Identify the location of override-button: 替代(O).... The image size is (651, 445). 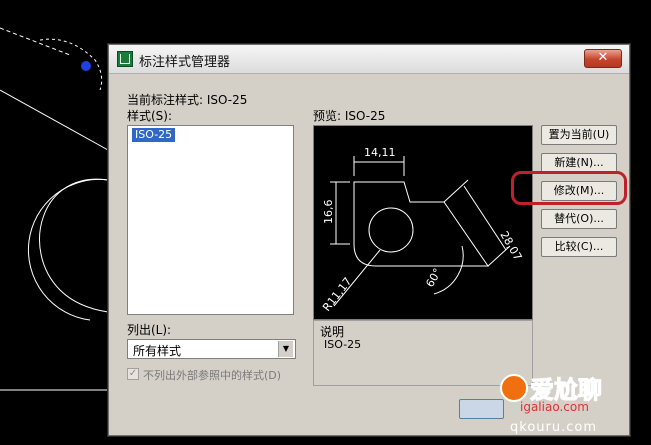
(579, 219).